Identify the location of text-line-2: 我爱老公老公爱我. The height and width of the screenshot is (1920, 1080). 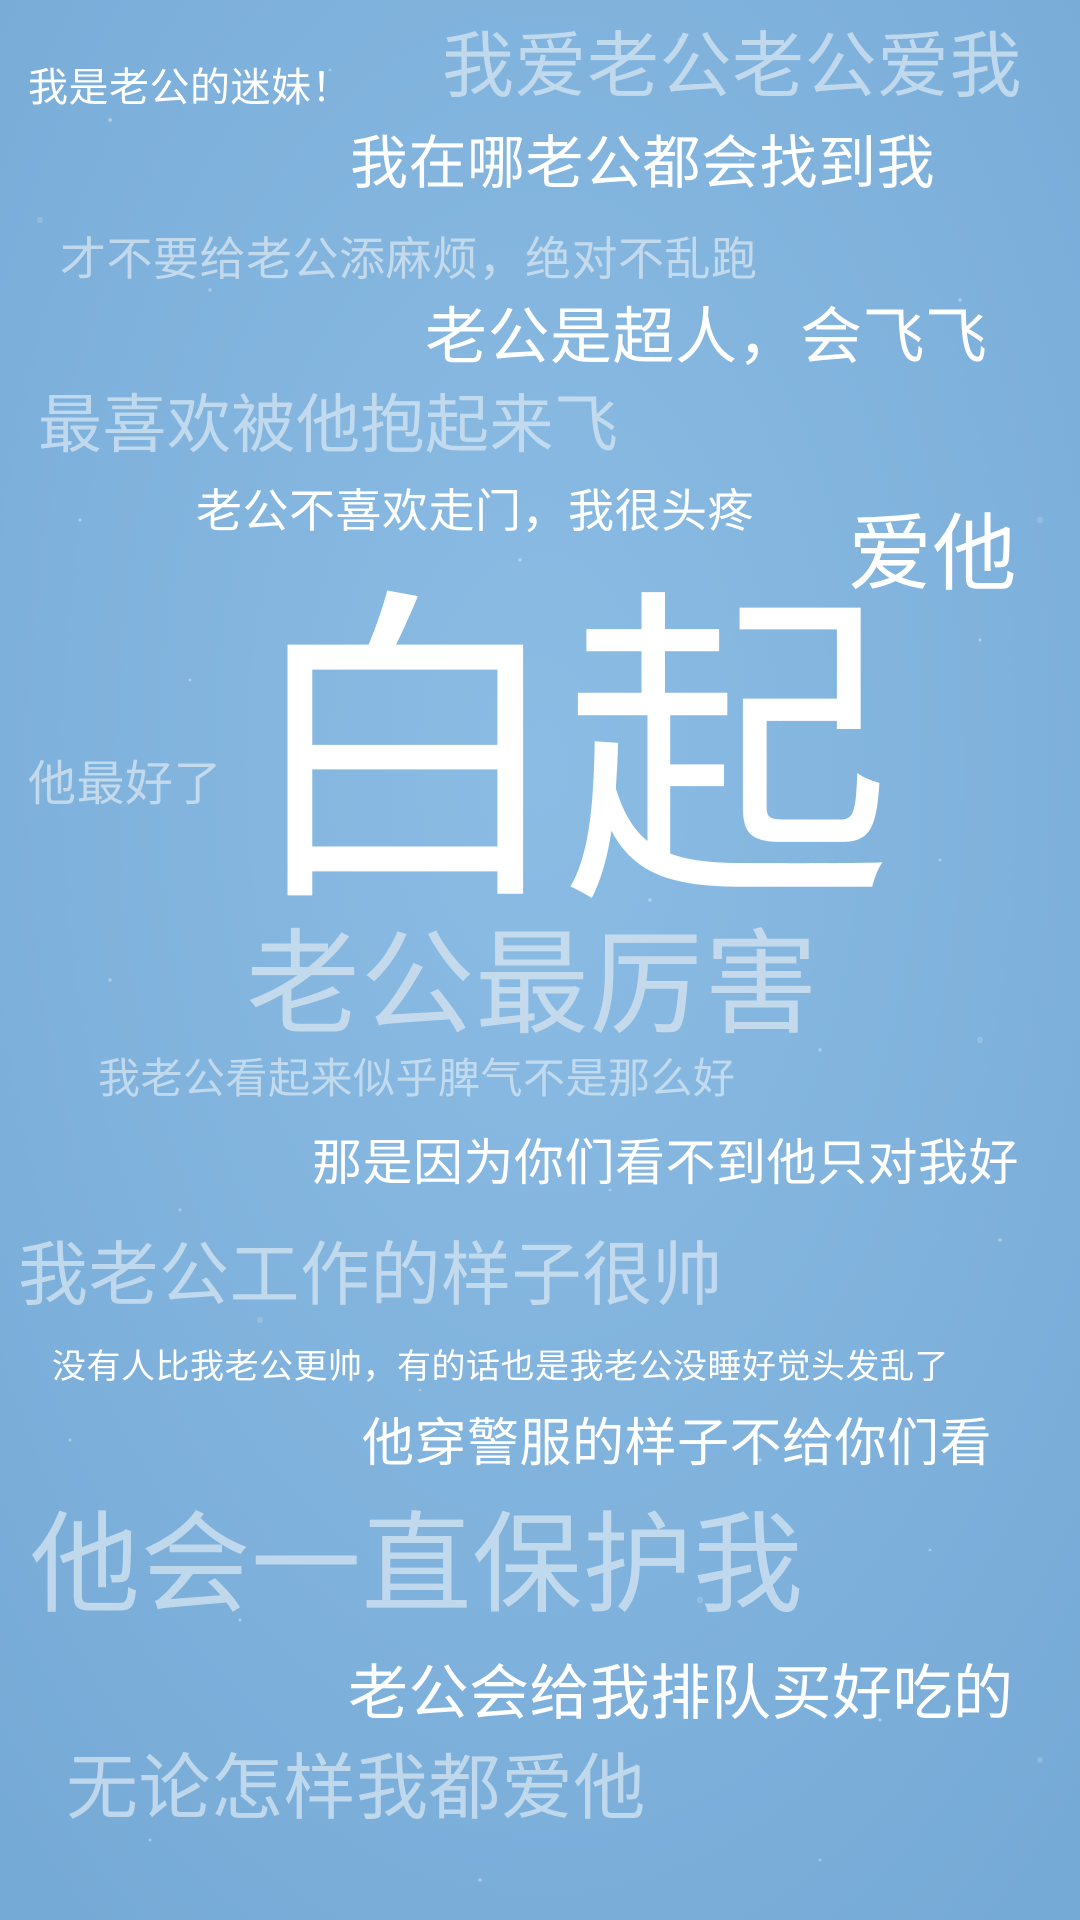
(732, 66).